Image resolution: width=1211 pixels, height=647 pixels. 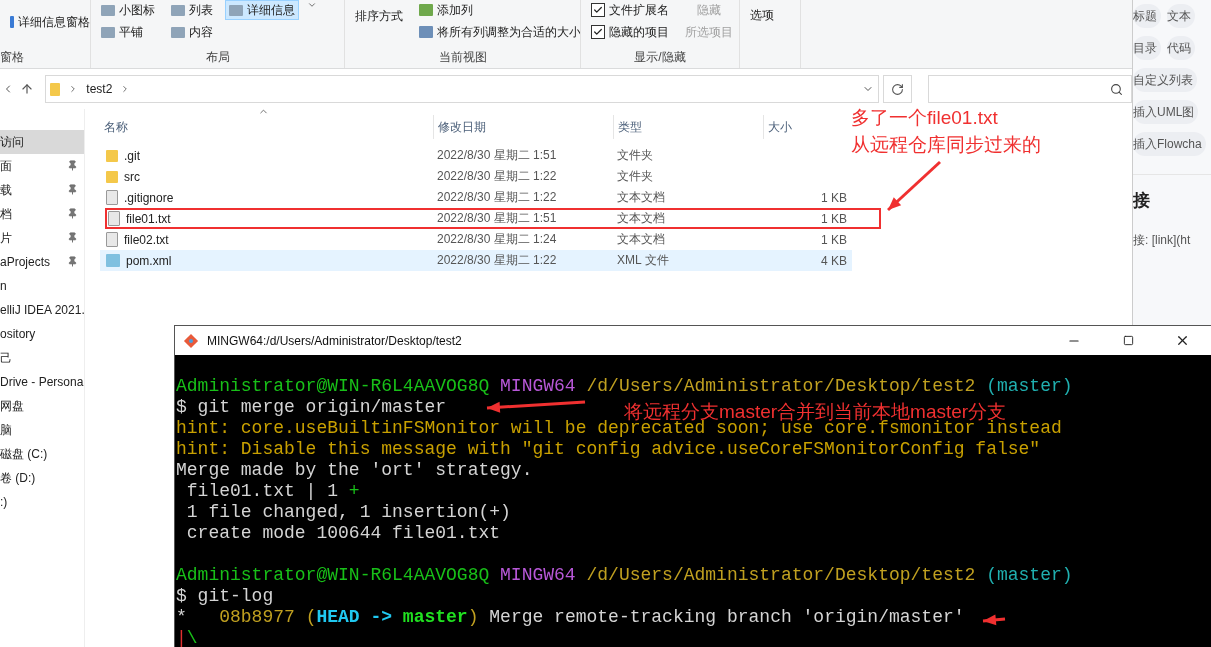 What do you see at coordinates (462, 57) in the screenshot?
I see `group-label: 当前视图` at bounding box center [462, 57].